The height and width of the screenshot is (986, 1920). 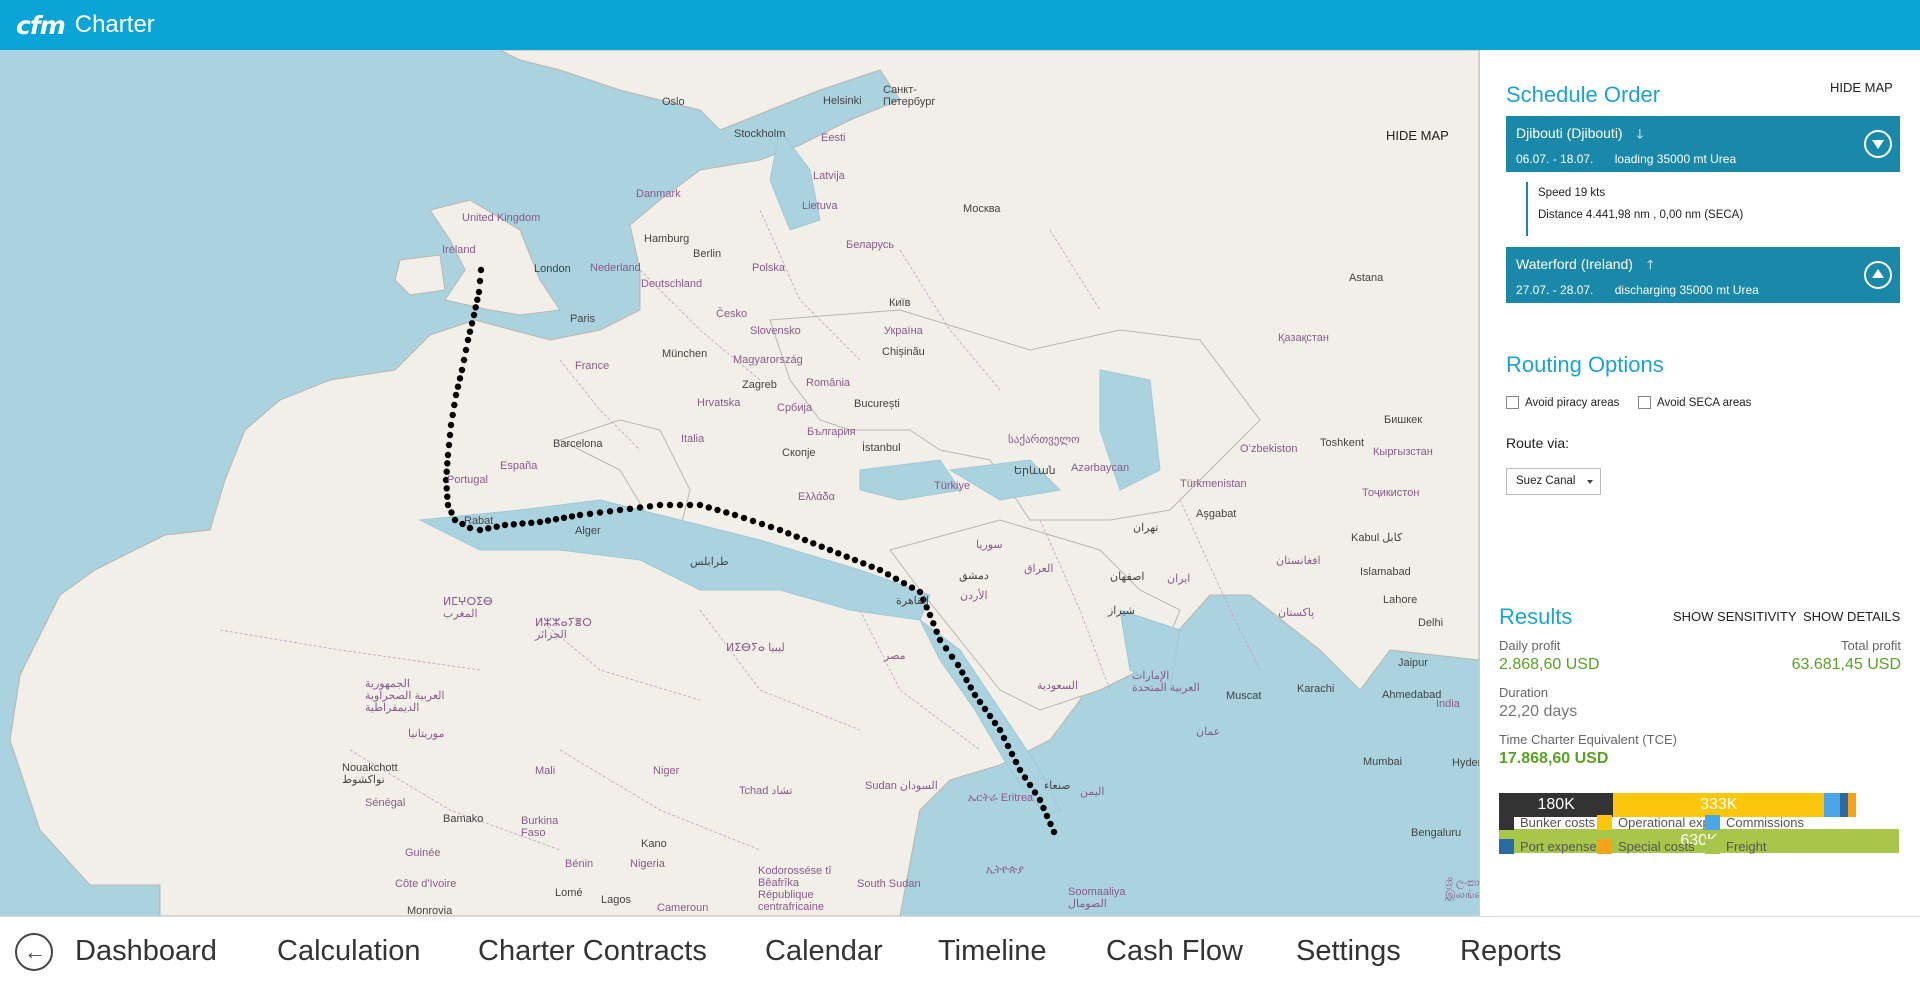 What do you see at coordinates (1735, 846) in the screenshot?
I see `legend-item: Freight` at bounding box center [1735, 846].